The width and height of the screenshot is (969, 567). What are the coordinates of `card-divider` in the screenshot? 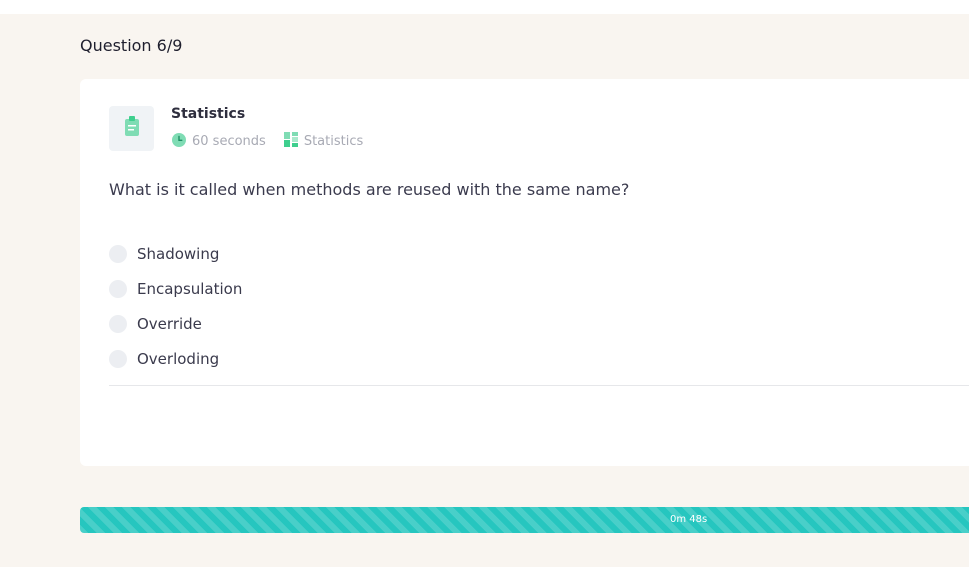 It's located at (539, 385).